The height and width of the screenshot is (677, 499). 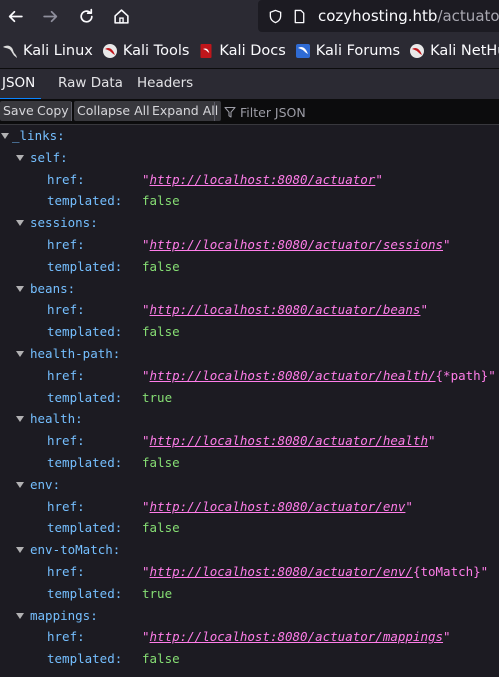 I want to click on kali-nethunter-icon, so click(x=417, y=51).